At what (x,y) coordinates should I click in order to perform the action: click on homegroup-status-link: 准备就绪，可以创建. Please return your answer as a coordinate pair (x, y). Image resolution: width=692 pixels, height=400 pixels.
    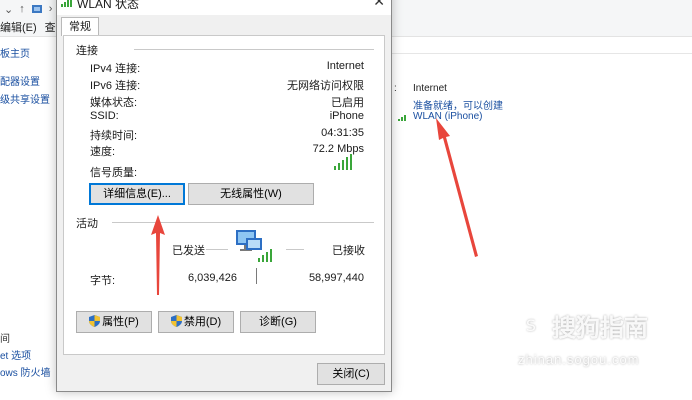
    Looking at the image, I should click on (458, 104).